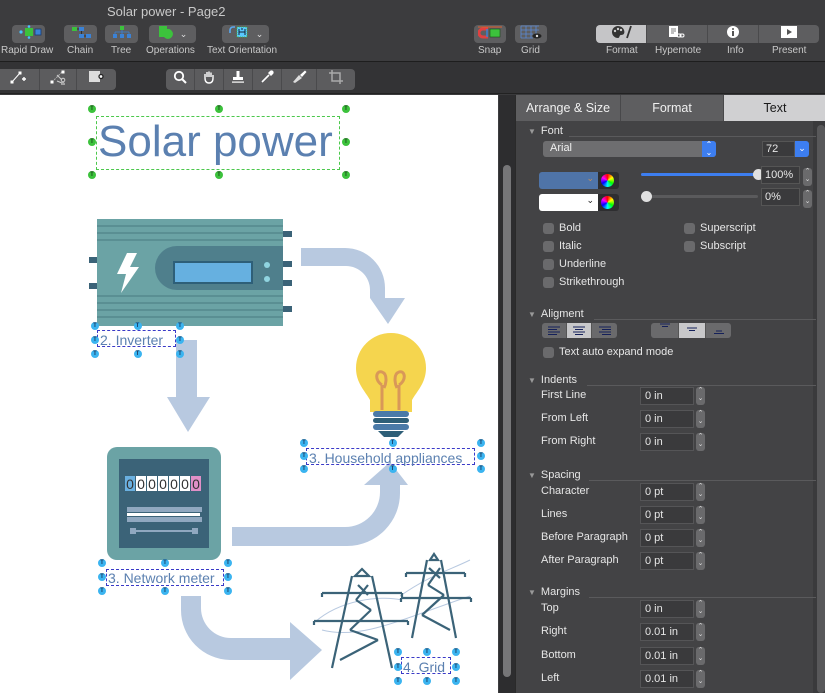  I want to click on italic-checkbox, so click(548, 246).